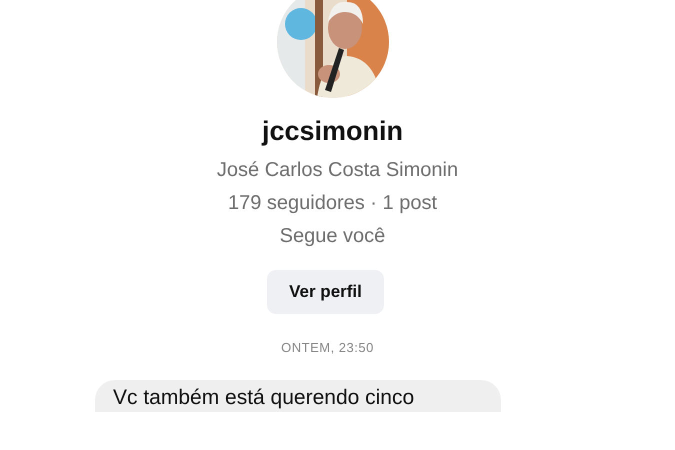  I want to click on message-bubble: Vc também está querendo cinco, so click(298, 396).